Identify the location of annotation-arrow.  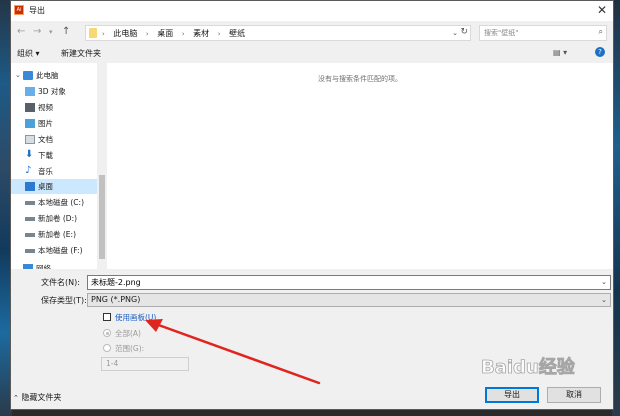
(233, 352).